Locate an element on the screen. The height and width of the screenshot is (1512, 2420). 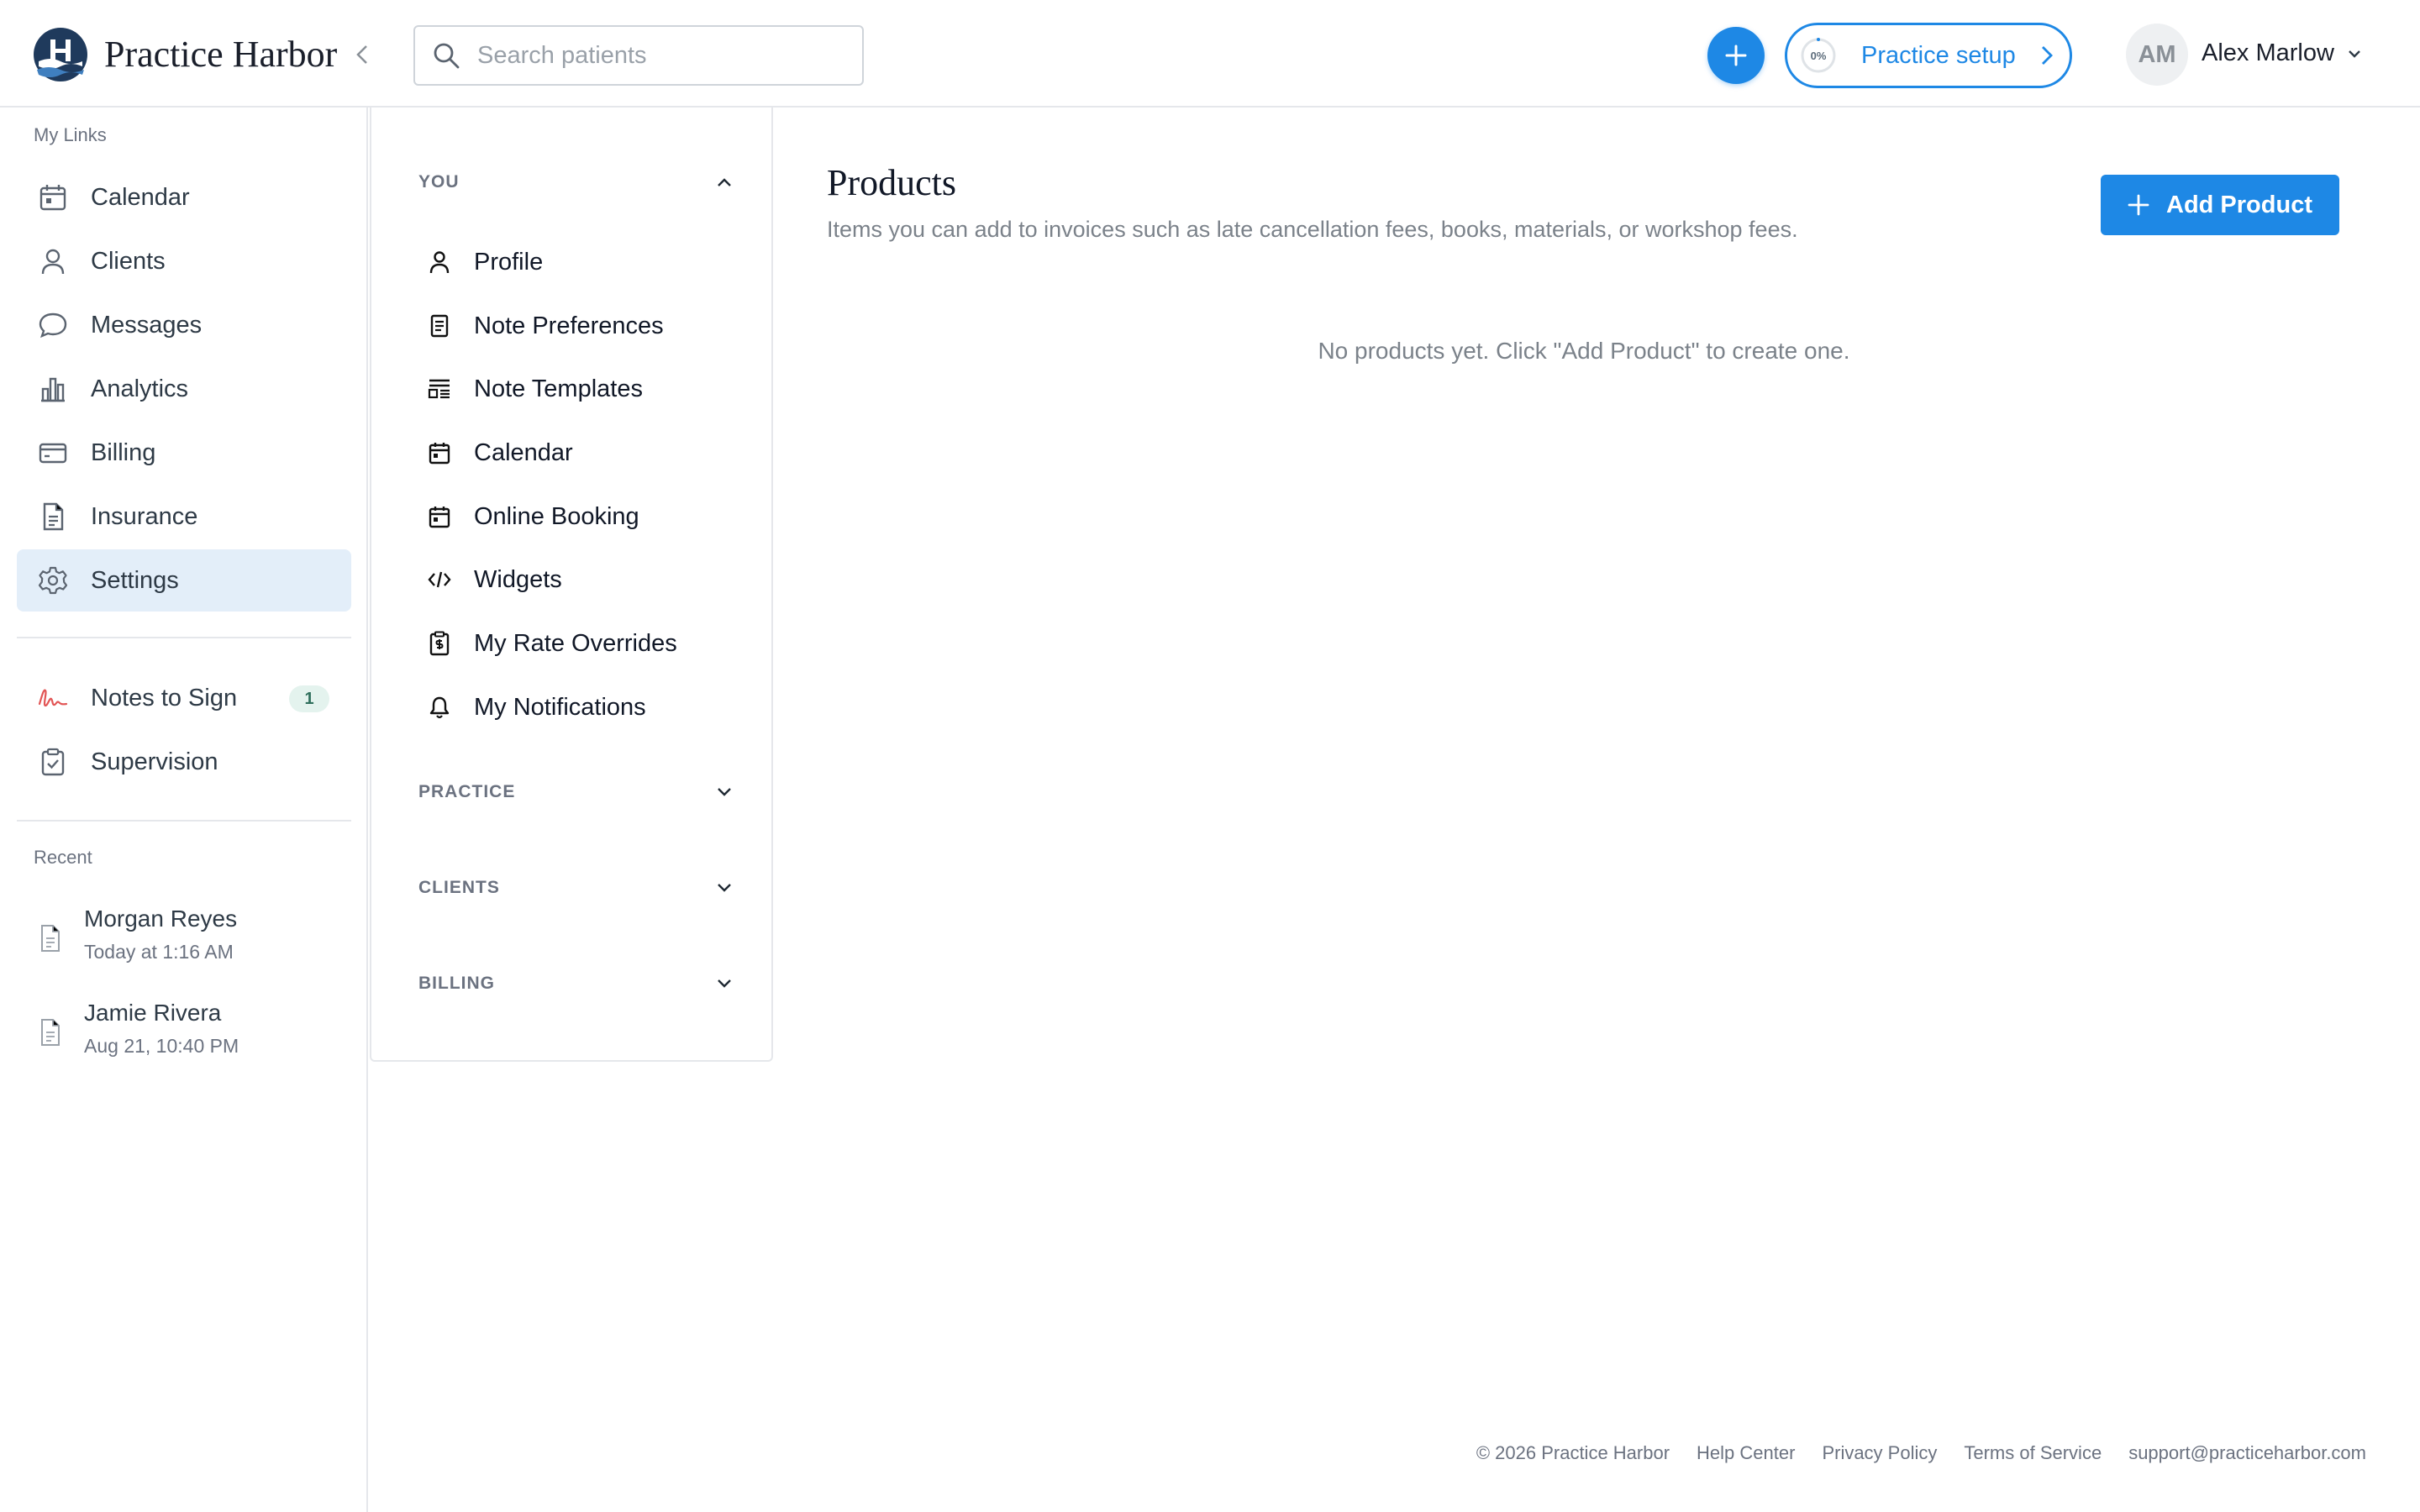
sidebar-item-label: Calendar is located at coordinates (140, 197).